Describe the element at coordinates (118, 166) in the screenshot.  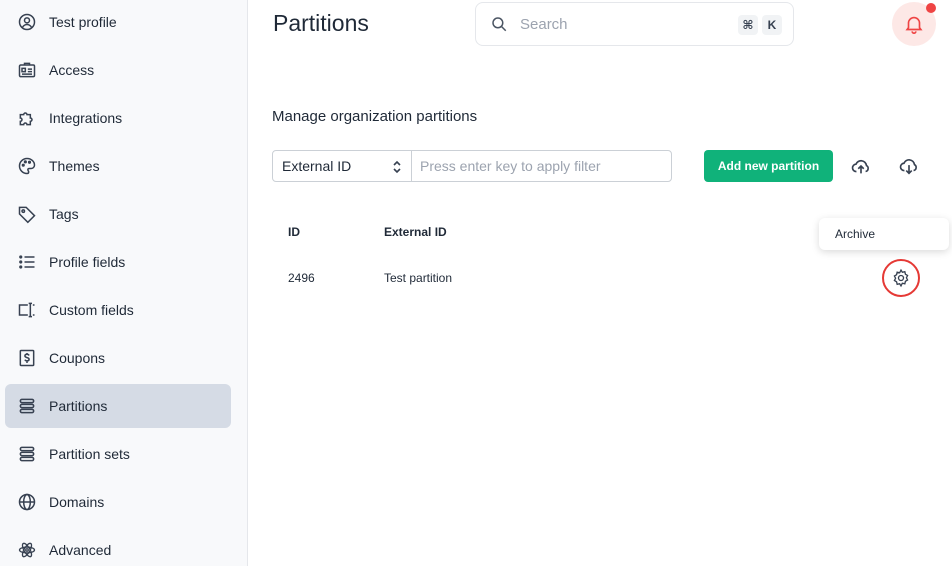
I see `sidebar-item-themes: Themes` at that location.